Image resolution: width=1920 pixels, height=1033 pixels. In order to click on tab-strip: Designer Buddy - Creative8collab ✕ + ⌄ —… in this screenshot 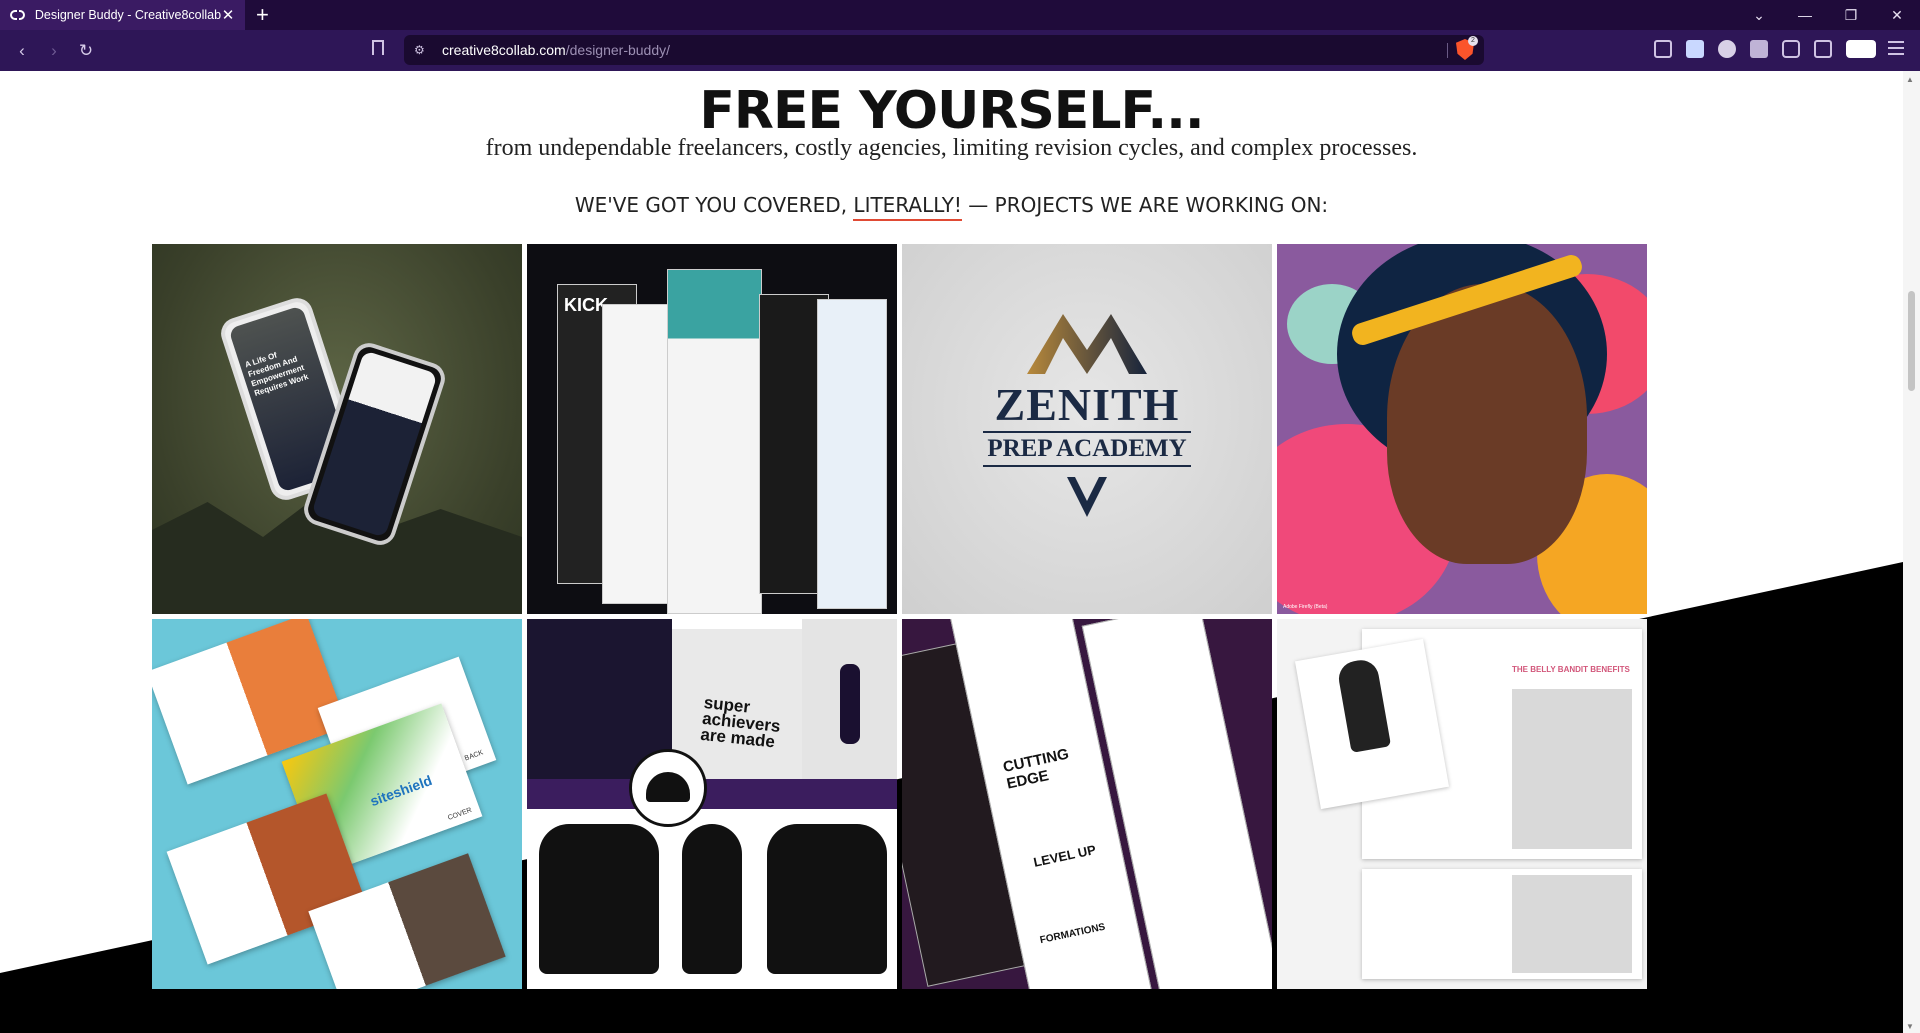, I will do `click(960, 15)`.